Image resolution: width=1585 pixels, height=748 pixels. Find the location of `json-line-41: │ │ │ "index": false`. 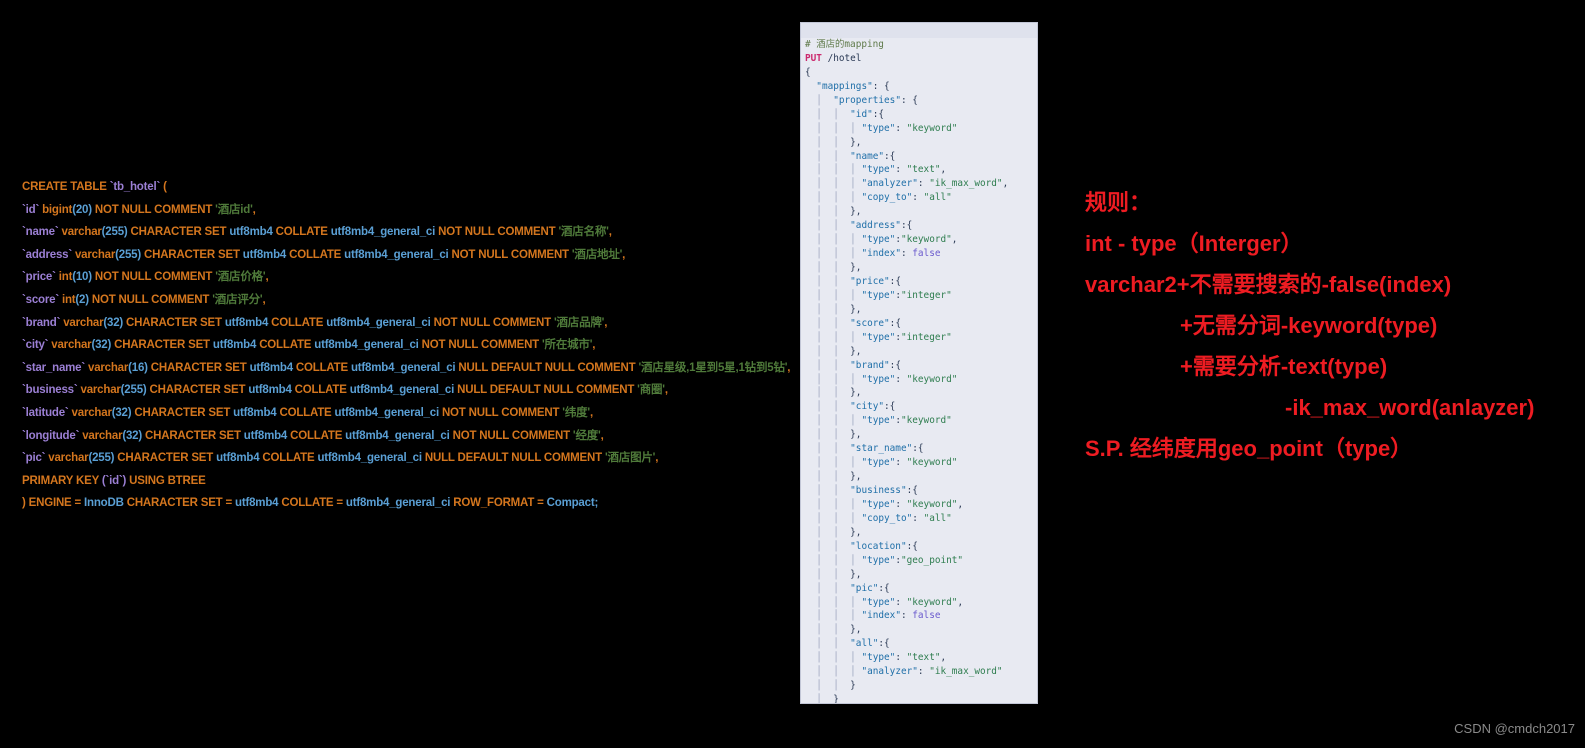

json-line-41: │ │ │ "index": false is located at coordinates (921, 616).